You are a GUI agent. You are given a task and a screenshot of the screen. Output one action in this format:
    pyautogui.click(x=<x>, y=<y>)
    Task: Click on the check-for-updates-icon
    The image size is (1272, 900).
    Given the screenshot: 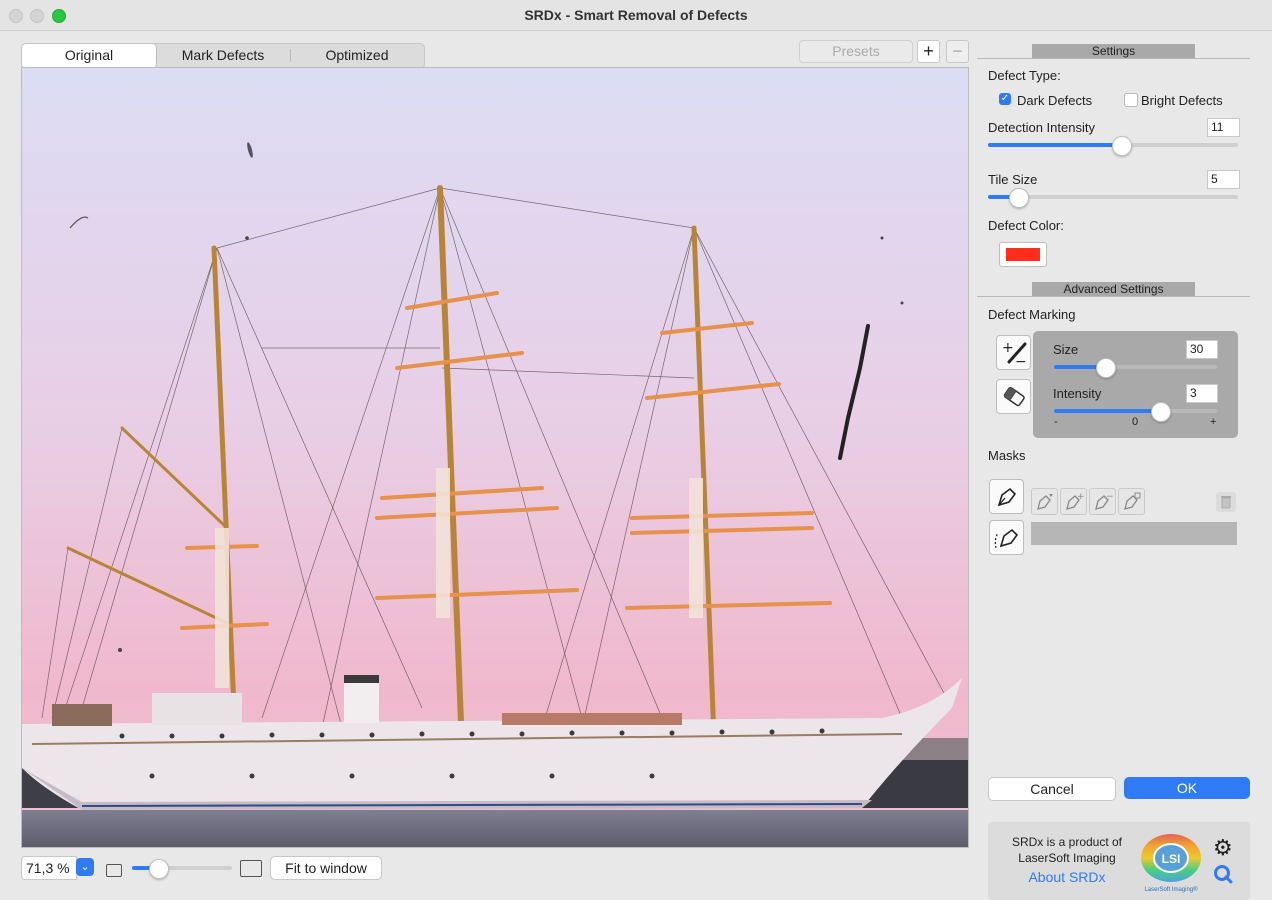 What is the action you would take?
    pyautogui.click(x=1223, y=874)
    